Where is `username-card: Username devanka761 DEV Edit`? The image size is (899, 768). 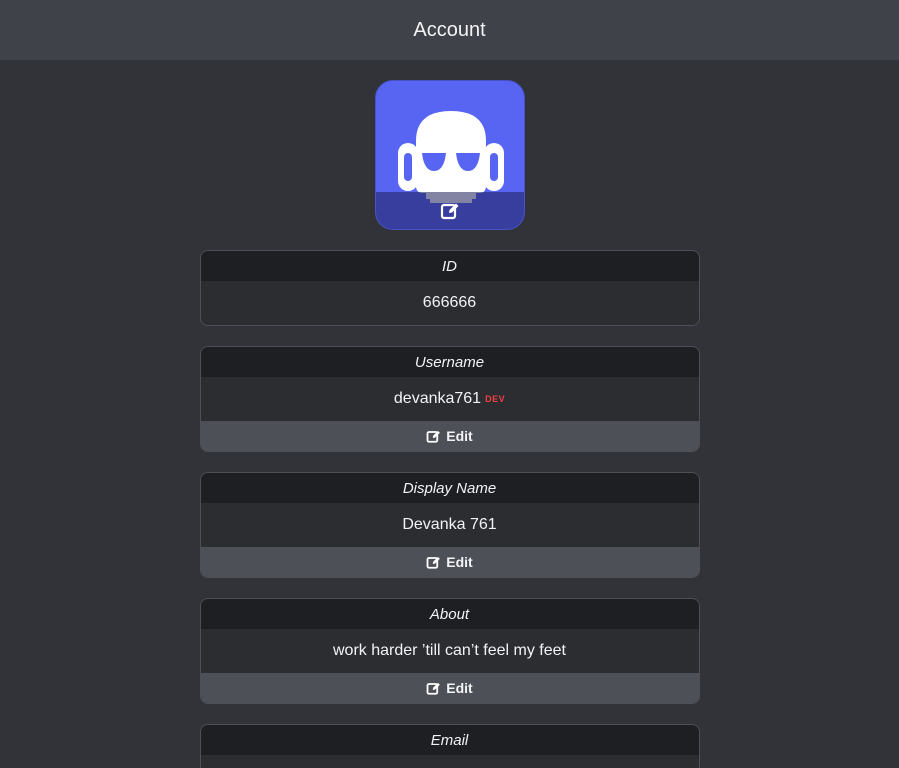
username-card: Username devanka761 DEV Edit is located at coordinates (449, 399).